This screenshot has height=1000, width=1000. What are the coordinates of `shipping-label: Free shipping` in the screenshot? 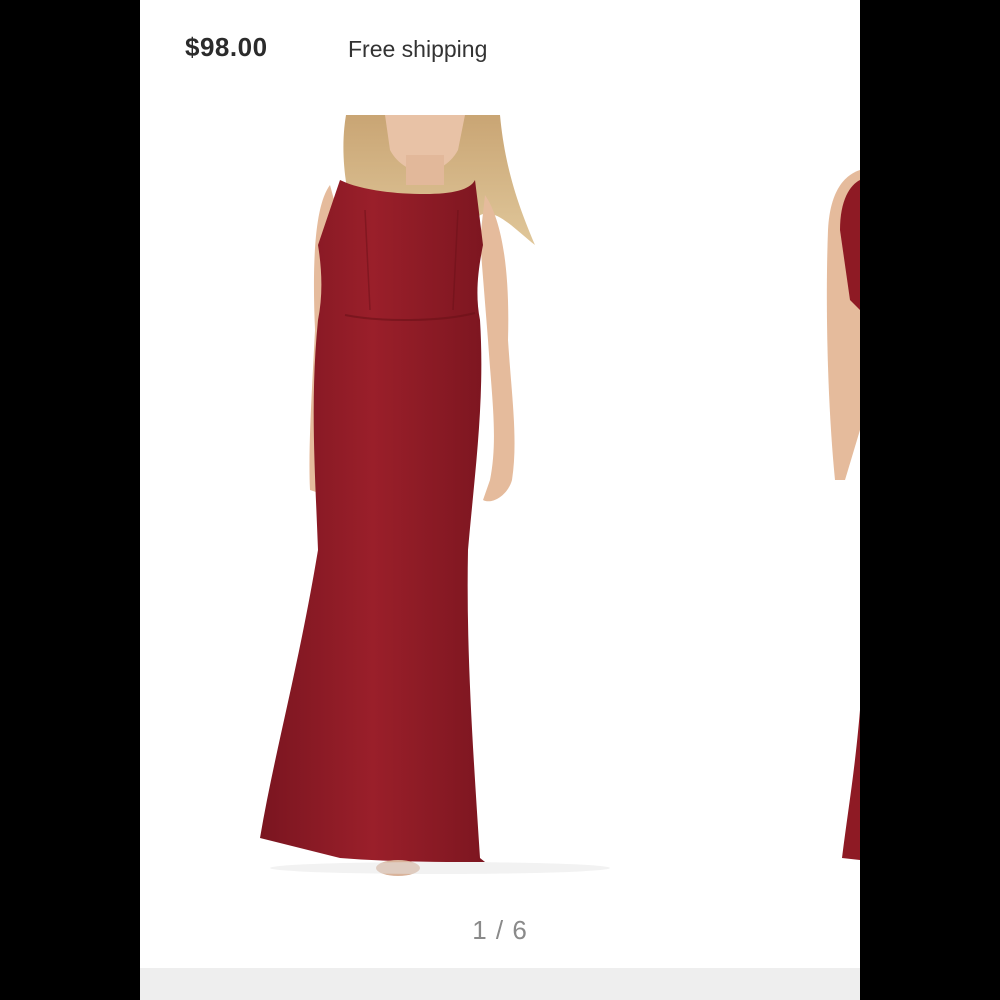 It's located at (418, 49).